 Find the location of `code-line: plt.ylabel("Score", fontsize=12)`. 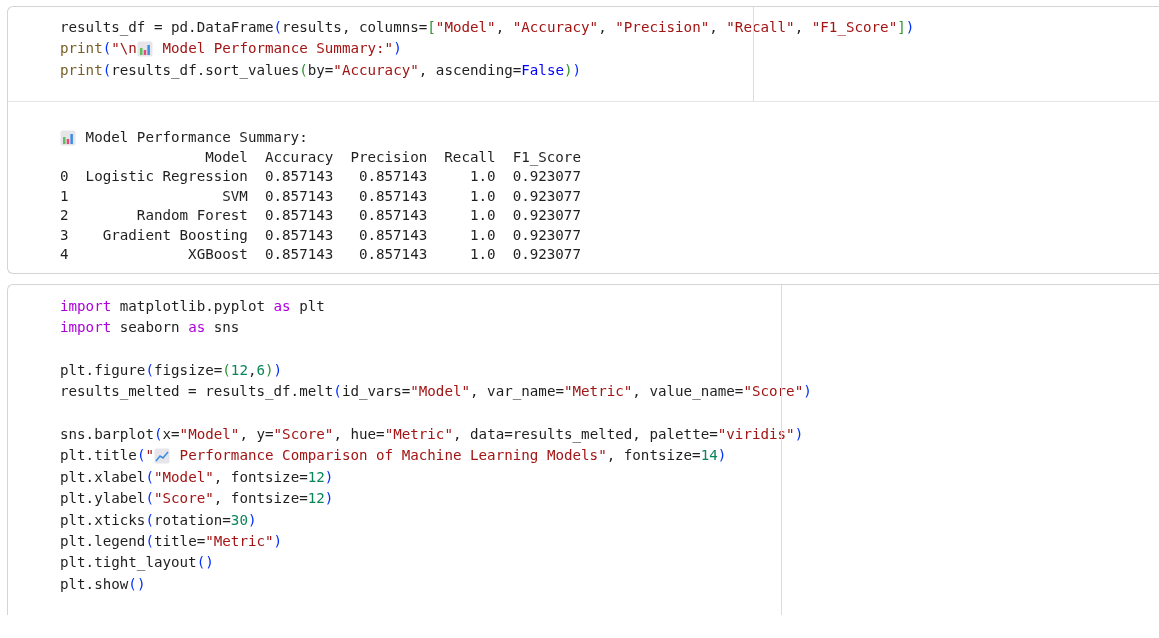

code-line: plt.ylabel("Score", fontsize=12) is located at coordinates (197, 499).